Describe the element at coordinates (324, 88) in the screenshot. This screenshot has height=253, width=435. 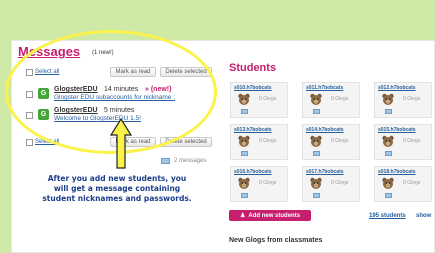
I see `student-name-link: s011.h7bobcats` at that location.